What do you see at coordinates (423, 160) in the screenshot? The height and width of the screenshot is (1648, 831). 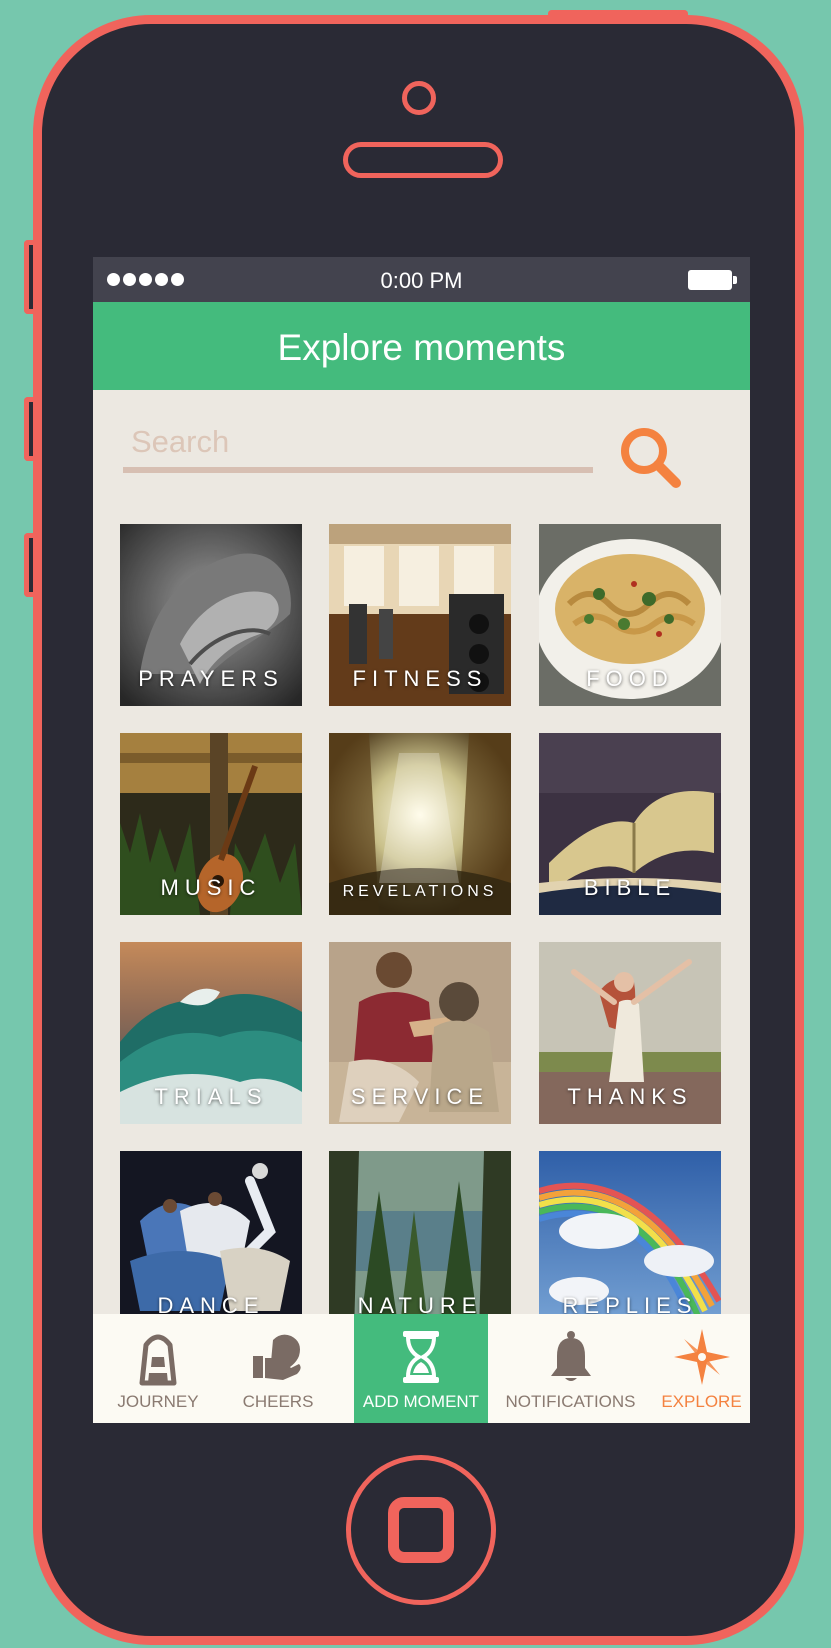 I see `earpiece-speaker` at bounding box center [423, 160].